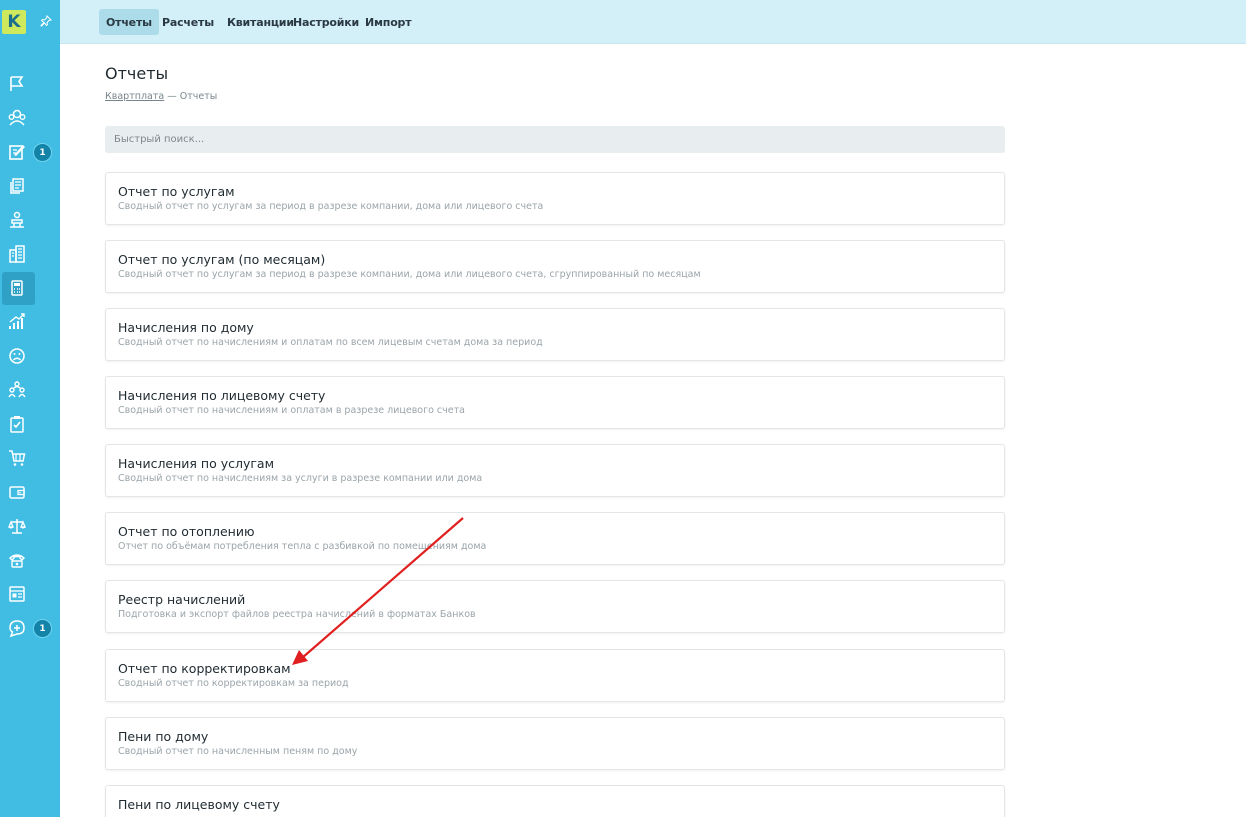 This screenshot has width=1246, height=817. Describe the element at coordinates (30, 288) in the screenshot. I see `sidebar-item-calculator` at that location.